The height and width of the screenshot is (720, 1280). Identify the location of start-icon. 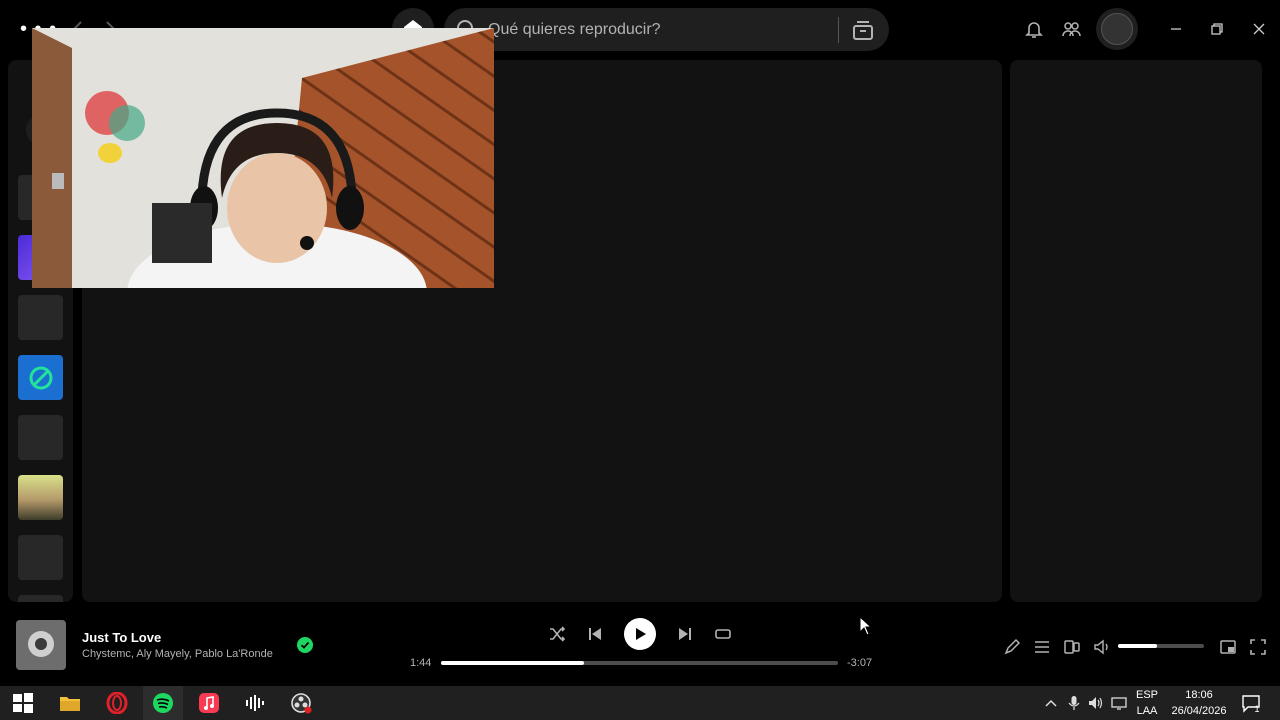
(23, 703).